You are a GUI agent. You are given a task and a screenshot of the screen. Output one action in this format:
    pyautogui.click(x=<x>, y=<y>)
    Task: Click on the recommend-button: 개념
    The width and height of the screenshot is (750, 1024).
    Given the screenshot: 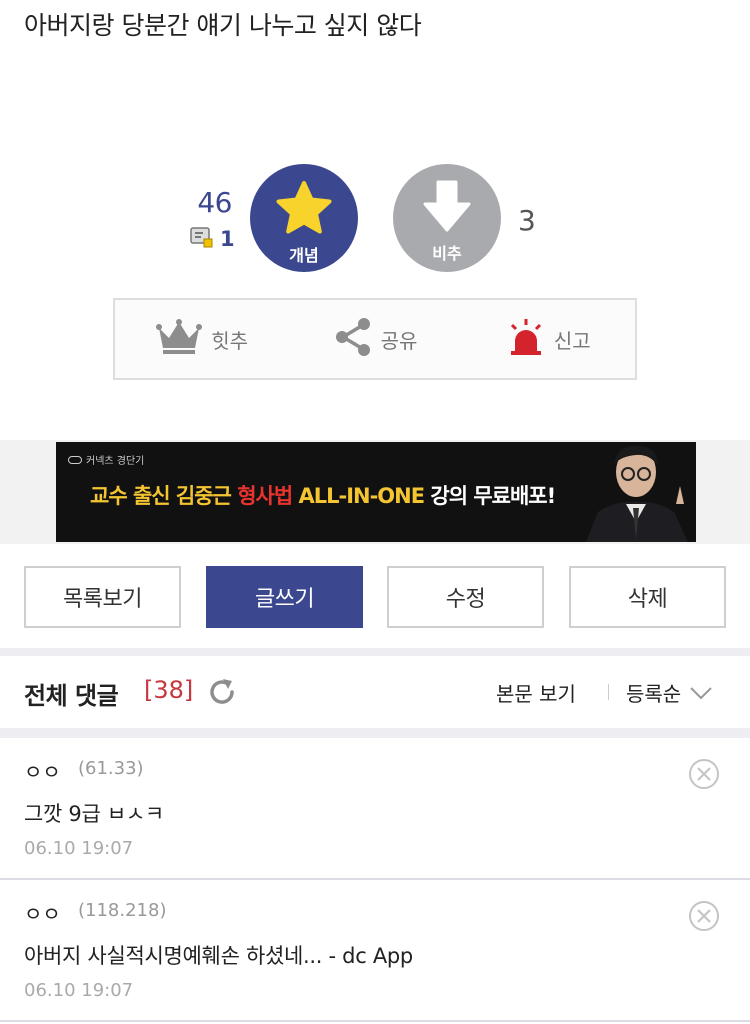 What is the action you would take?
    pyautogui.click(x=304, y=218)
    